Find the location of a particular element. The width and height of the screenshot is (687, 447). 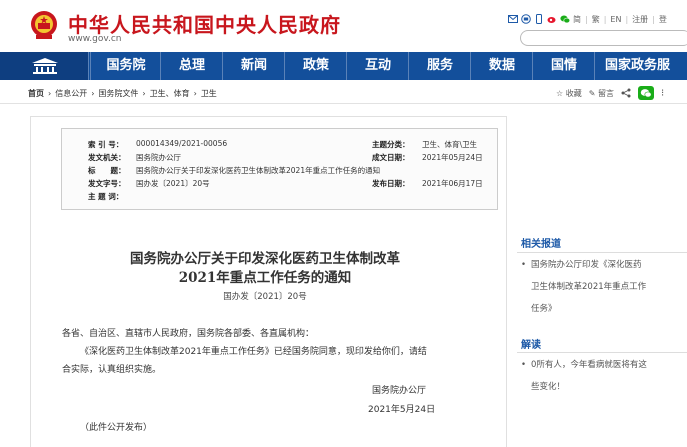

wechat-glyph-icon is located at coordinates (646, 93).